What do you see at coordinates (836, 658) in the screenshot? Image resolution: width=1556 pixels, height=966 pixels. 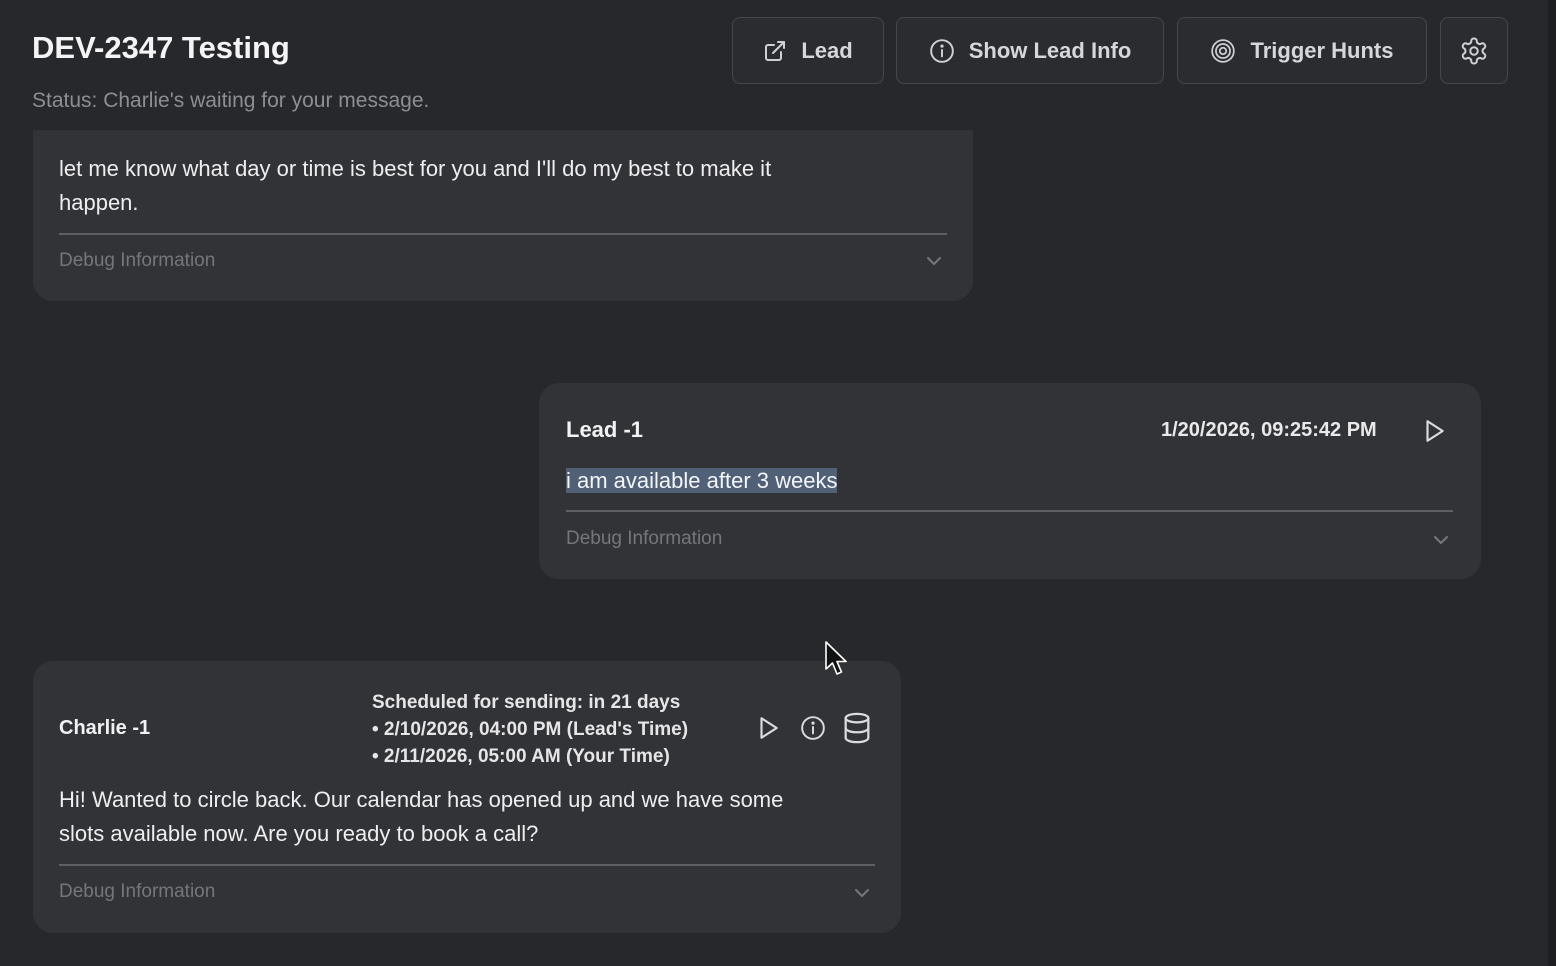 I see `mouse-cursor-icon` at bounding box center [836, 658].